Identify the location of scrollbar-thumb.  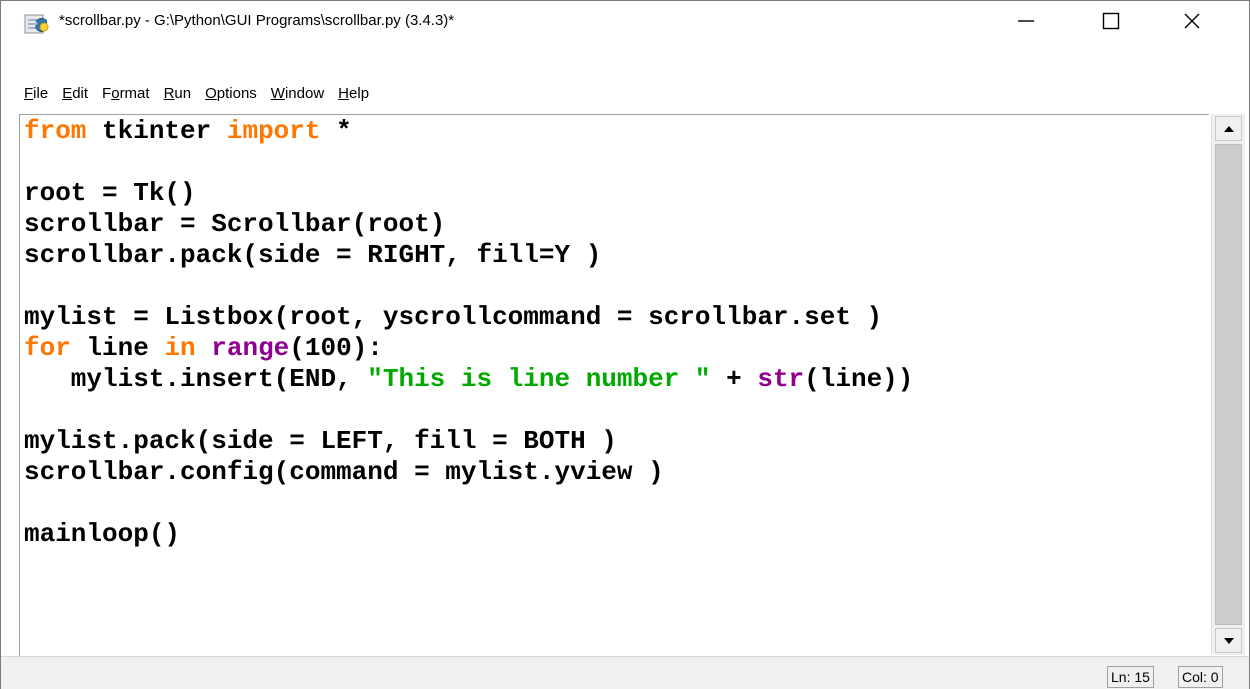
(1228, 384).